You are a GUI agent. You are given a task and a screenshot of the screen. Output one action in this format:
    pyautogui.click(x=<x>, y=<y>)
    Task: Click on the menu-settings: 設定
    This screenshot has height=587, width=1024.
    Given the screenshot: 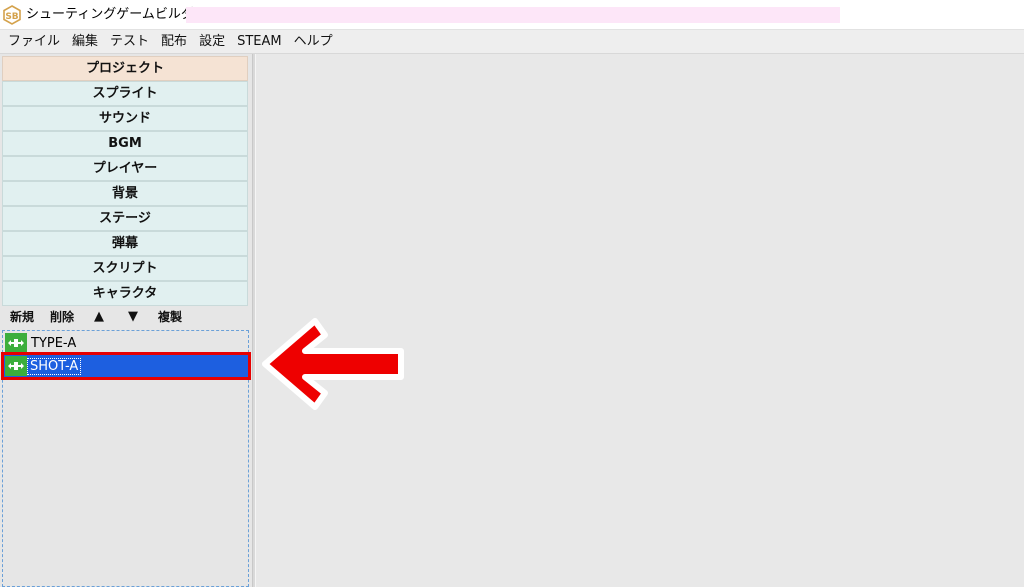 What is the action you would take?
    pyautogui.click(x=212, y=42)
    